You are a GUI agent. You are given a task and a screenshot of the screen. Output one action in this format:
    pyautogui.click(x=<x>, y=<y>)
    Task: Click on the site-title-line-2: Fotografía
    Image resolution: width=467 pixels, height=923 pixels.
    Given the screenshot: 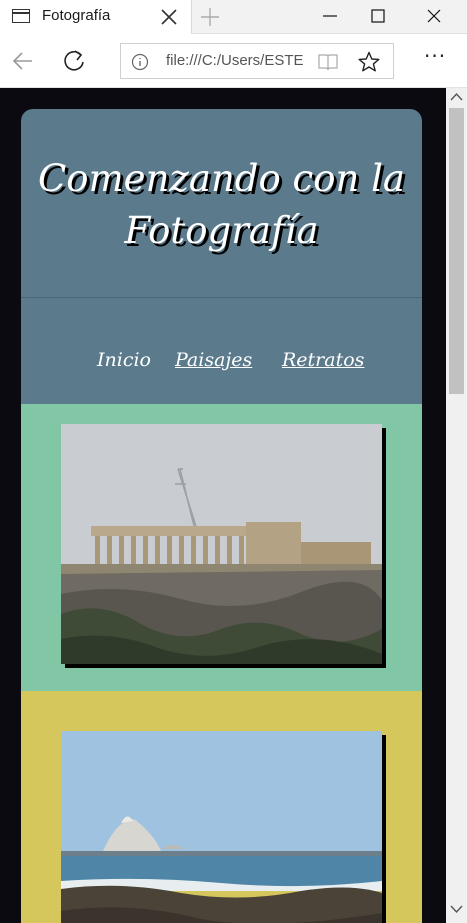 What is the action you would take?
    pyautogui.click(x=221, y=230)
    